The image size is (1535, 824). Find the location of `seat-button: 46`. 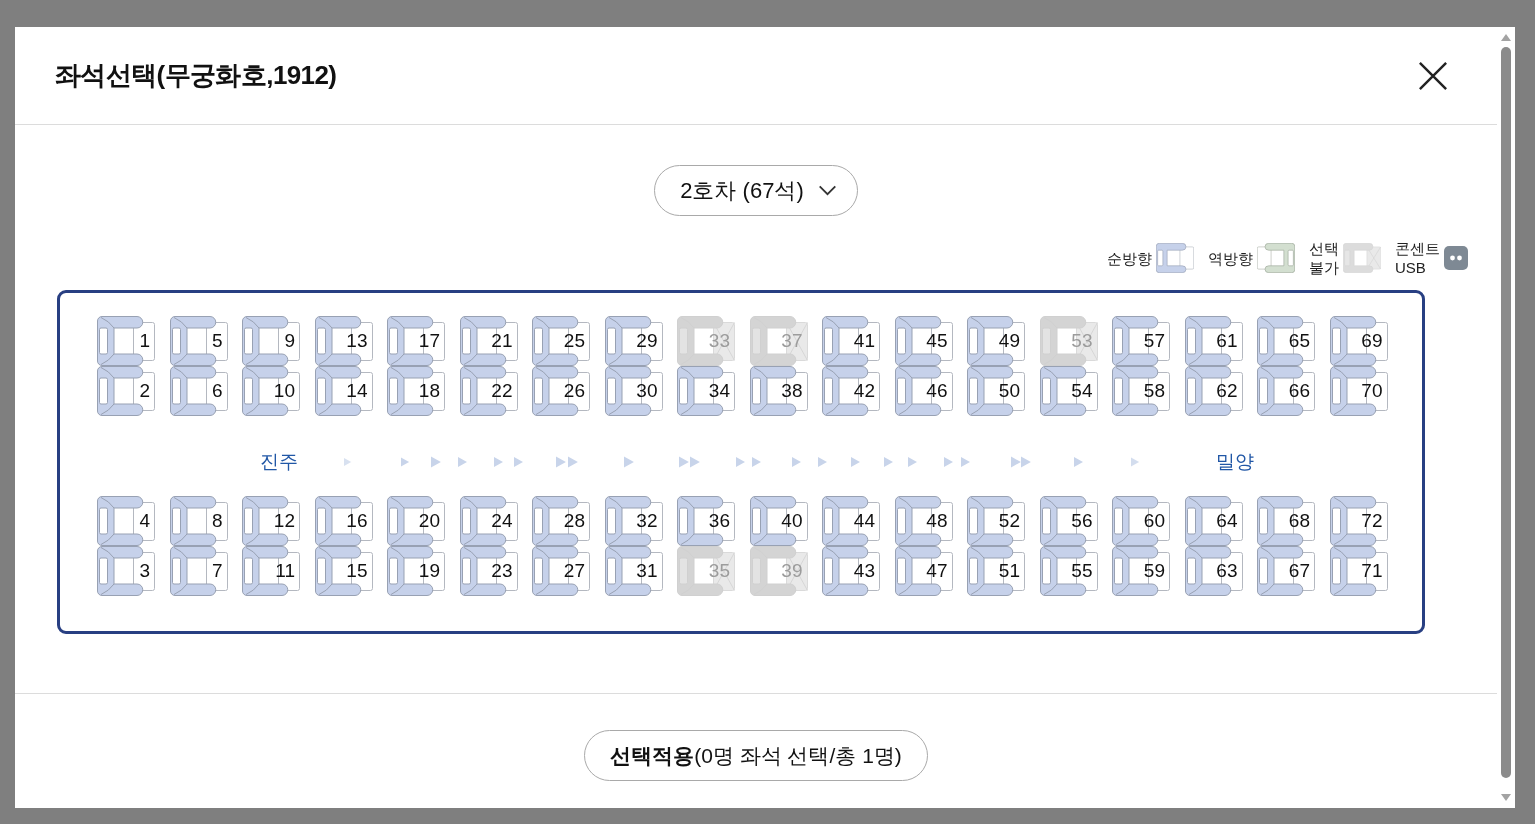

seat-button: 46 is located at coordinates (923, 391).